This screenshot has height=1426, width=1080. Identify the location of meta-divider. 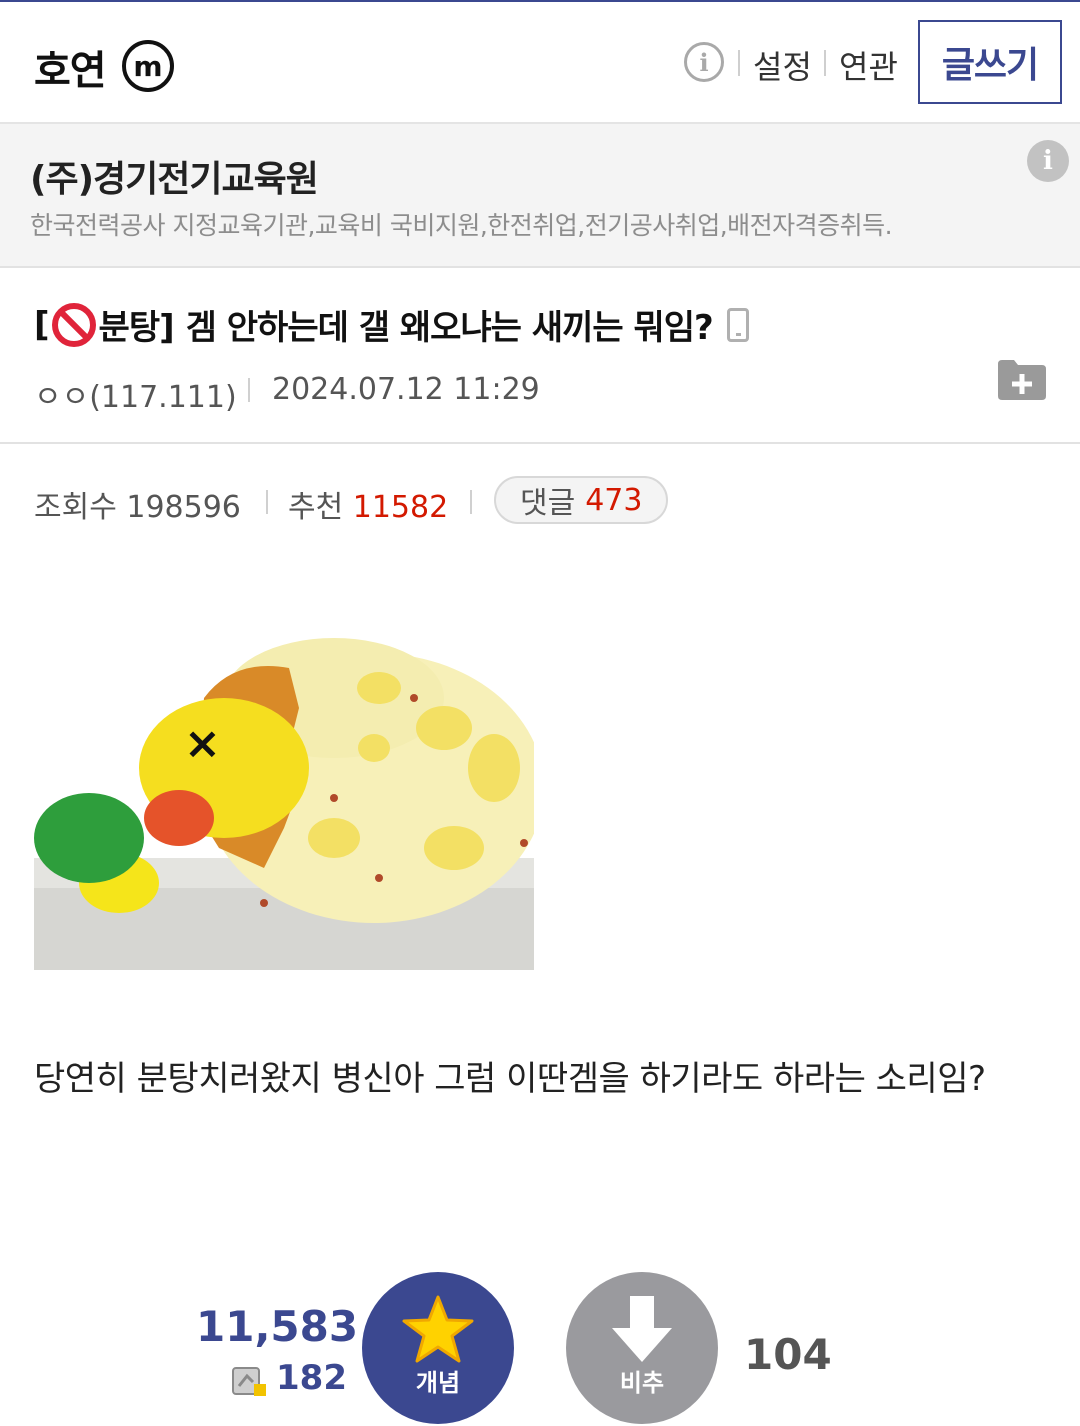
(249, 390).